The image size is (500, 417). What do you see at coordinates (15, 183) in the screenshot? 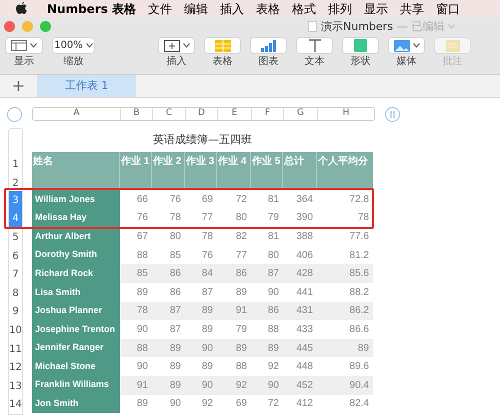
I see `row-number: 2` at bounding box center [15, 183].